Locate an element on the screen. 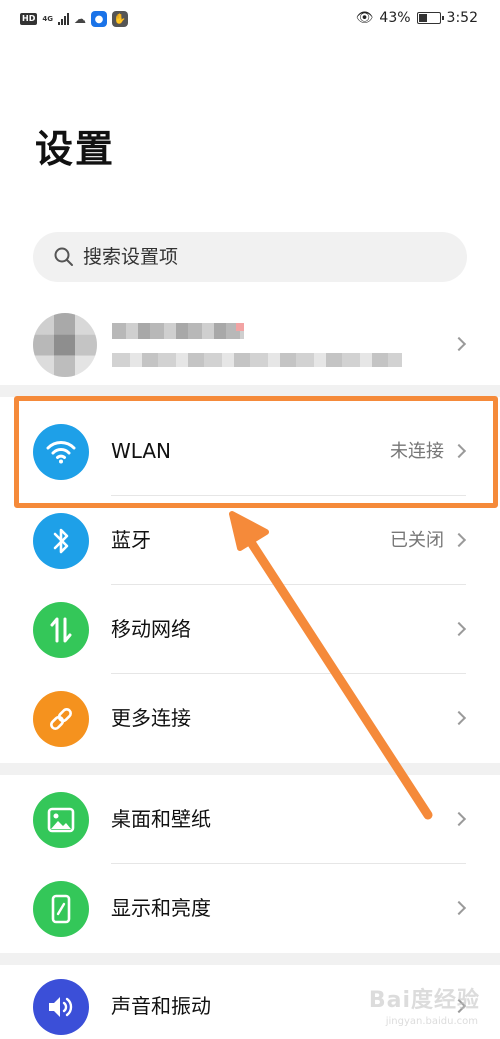 This screenshot has width=500, height=1039. settings-row-mobile-network: 移动网络 is located at coordinates (250, 629).